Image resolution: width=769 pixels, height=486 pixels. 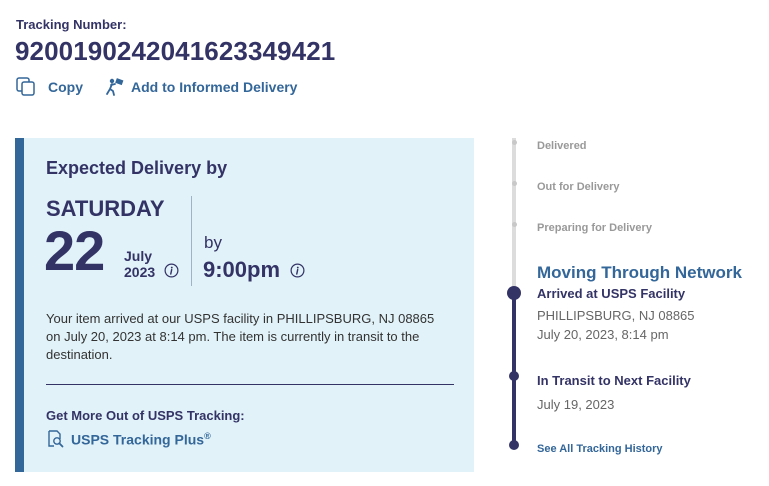 What do you see at coordinates (207, 435) in the screenshot?
I see `registered-mark: ®` at bounding box center [207, 435].